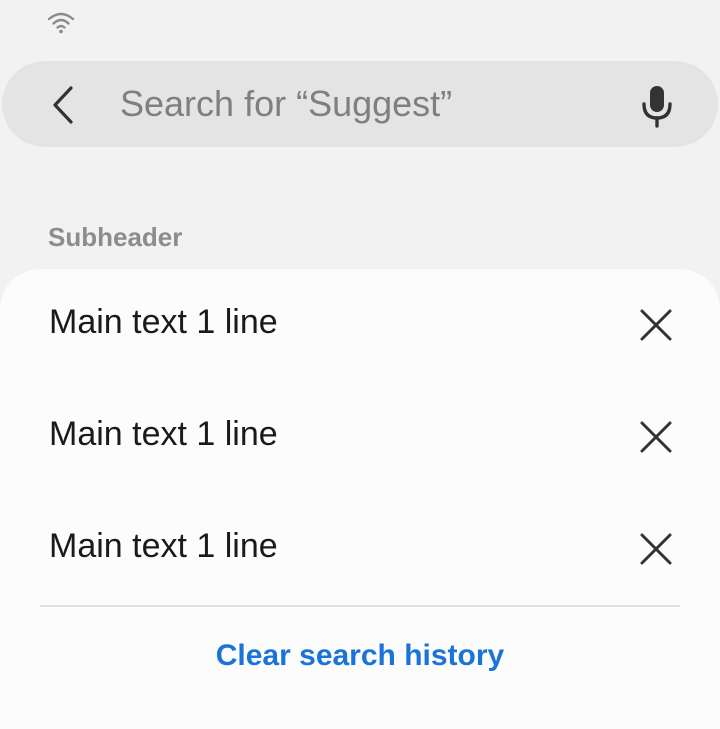 The image size is (720, 729). Describe the element at coordinates (61, 23) in the screenshot. I see `wifi-icon` at that location.